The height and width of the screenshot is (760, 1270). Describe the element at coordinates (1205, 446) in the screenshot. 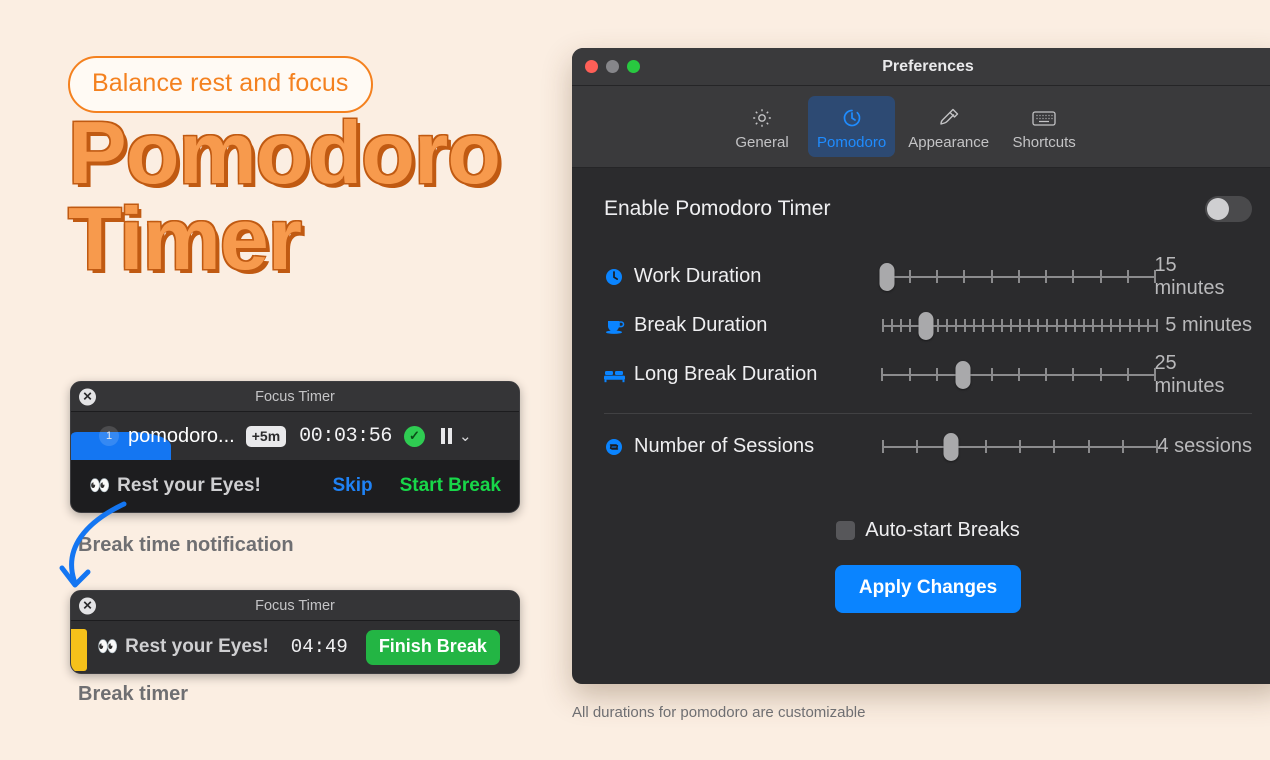

I see `number-of-sessions-value: 4 sessions` at that location.